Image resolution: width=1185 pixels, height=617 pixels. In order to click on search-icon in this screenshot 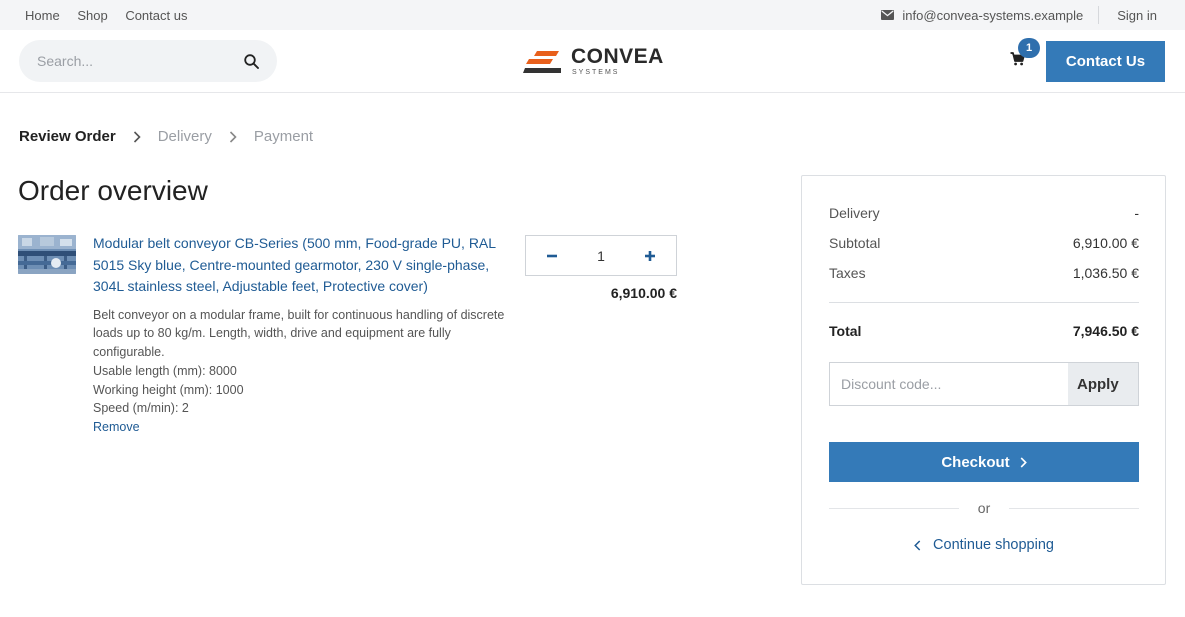, I will do `click(251, 61)`.